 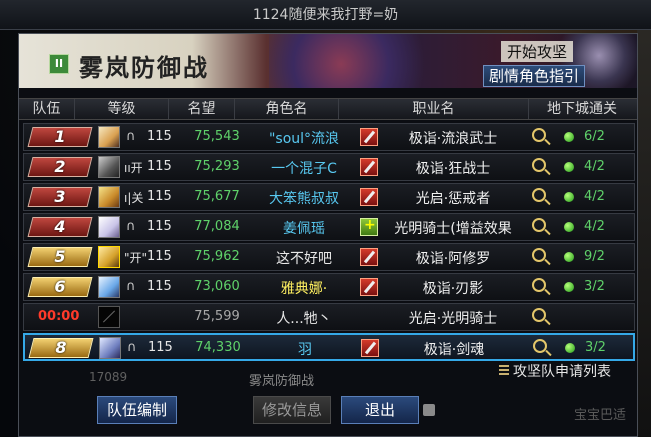 What do you see at coordinates (133, 168) in the screenshot?
I see `status-text: ıı开` at bounding box center [133, 168].